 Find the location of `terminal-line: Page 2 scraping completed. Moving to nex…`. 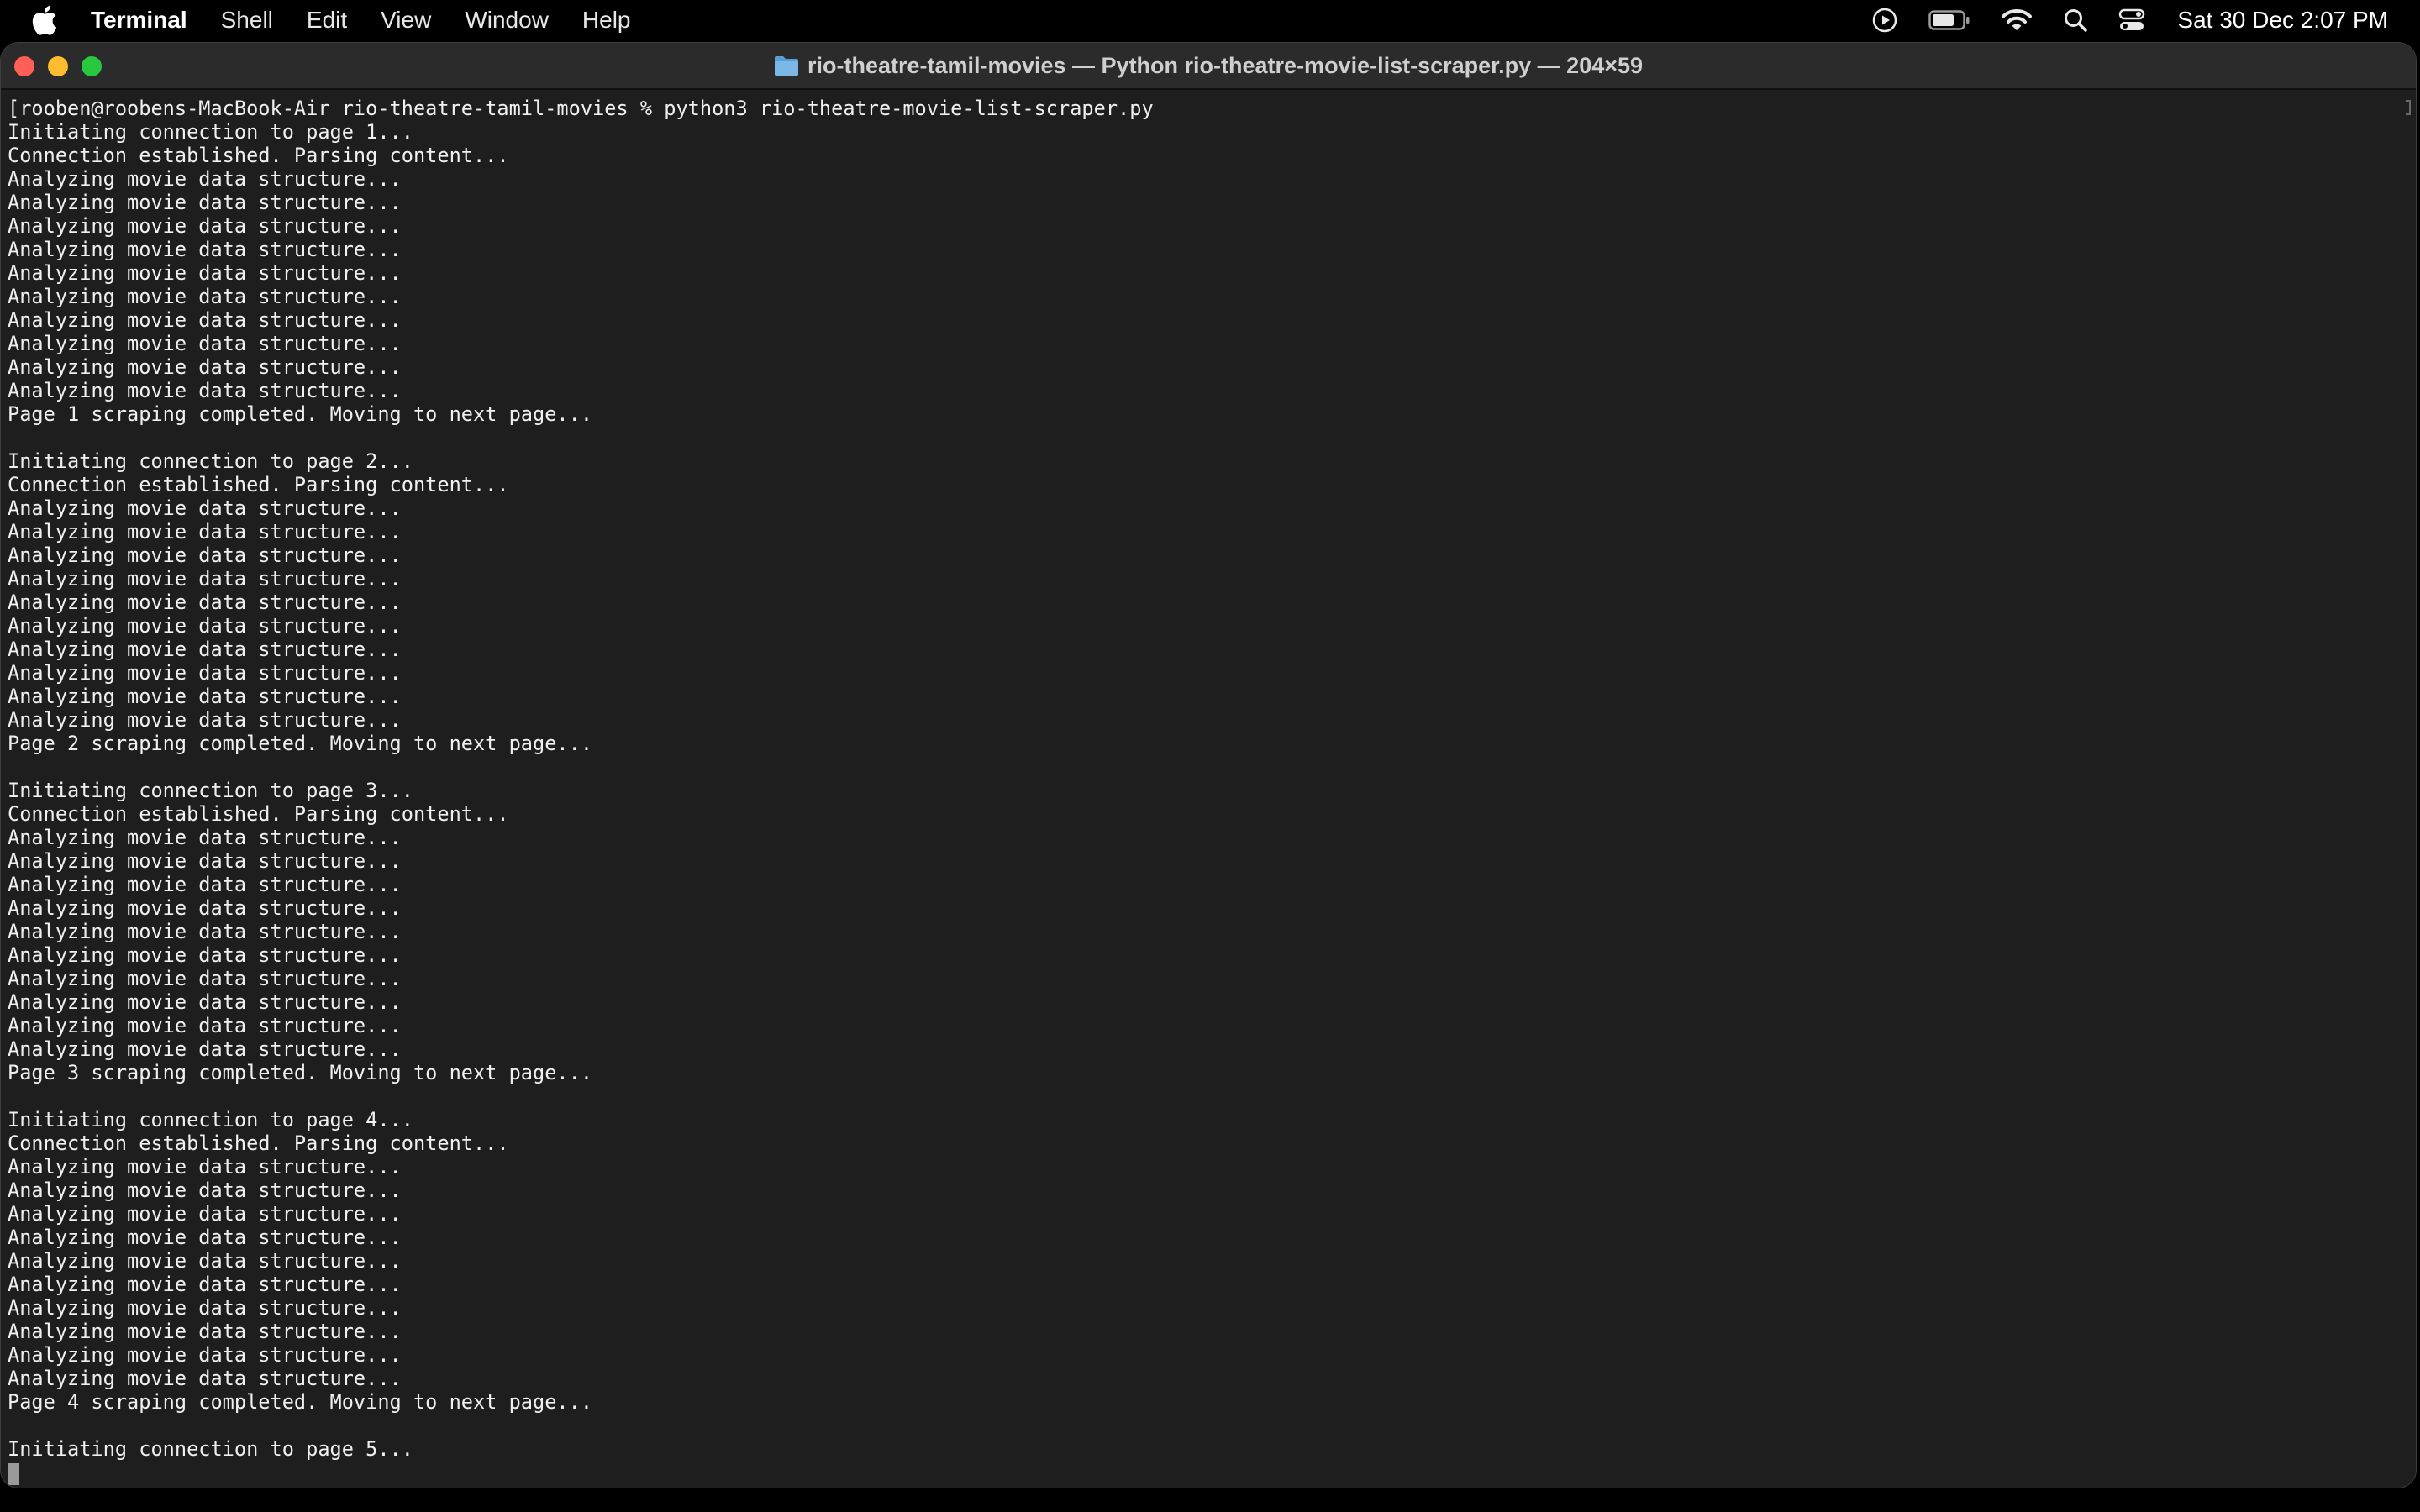

terminal-line: Page 2 scraping completed. Moving to nex… is located at coordinates (300, 743).